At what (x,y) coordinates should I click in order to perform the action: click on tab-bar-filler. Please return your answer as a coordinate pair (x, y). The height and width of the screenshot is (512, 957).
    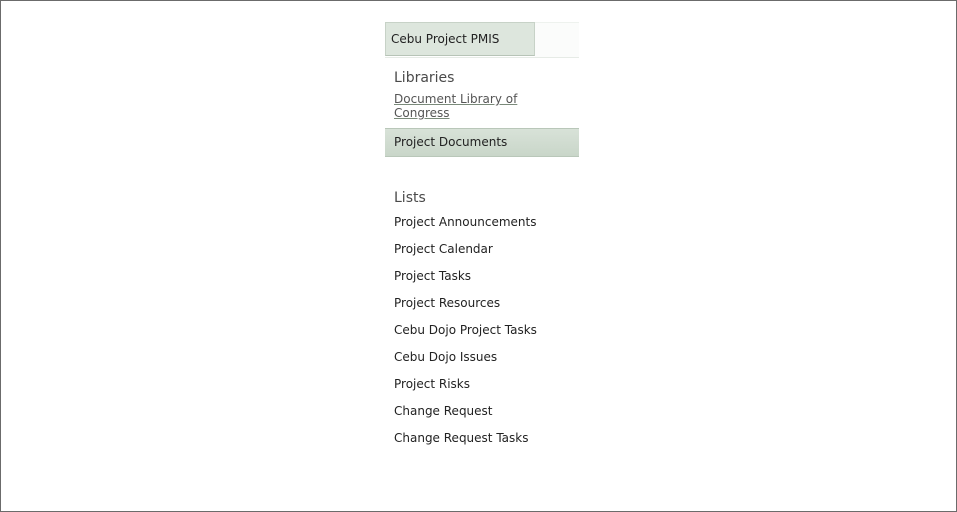
    Looking at the image, I should click on (557, 39).